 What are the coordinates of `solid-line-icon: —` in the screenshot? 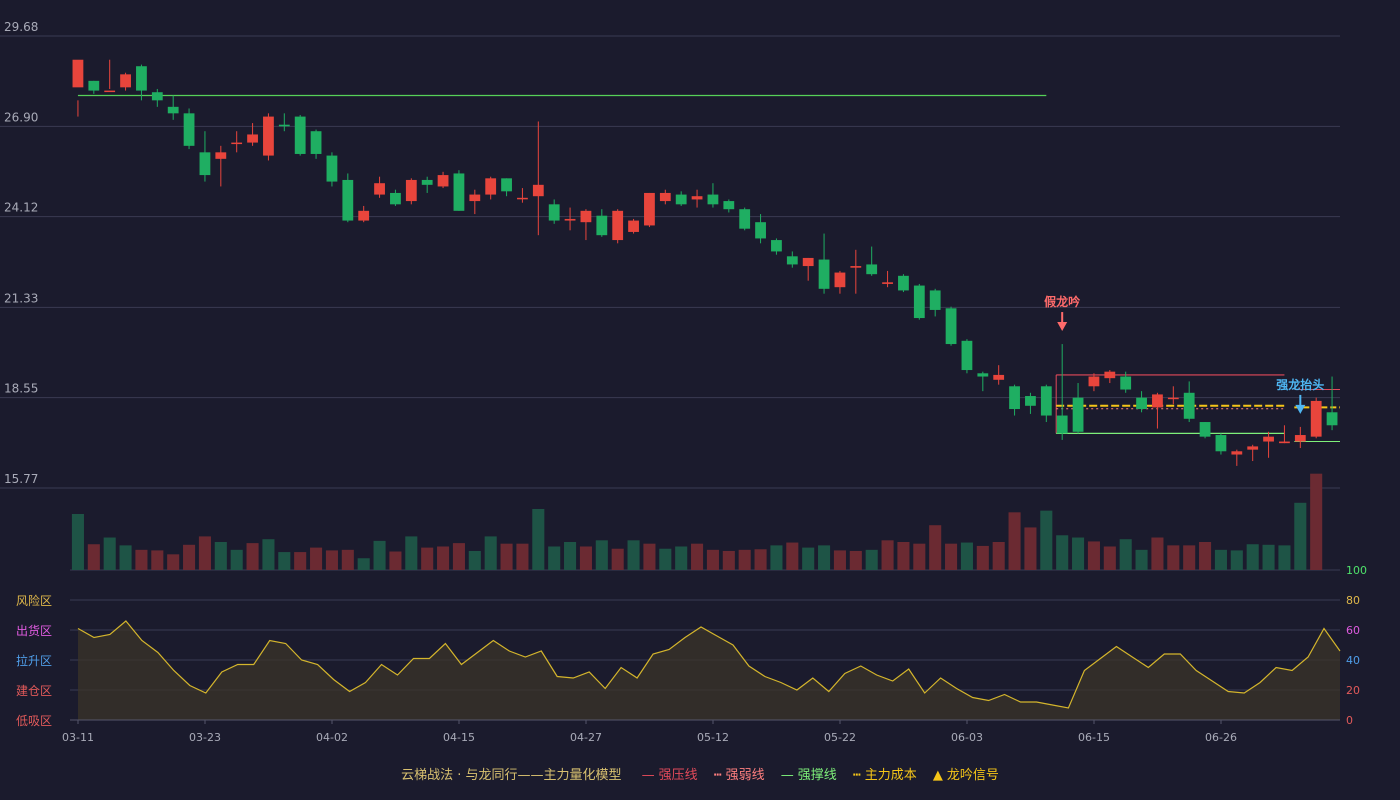 It's located at (648, 775).